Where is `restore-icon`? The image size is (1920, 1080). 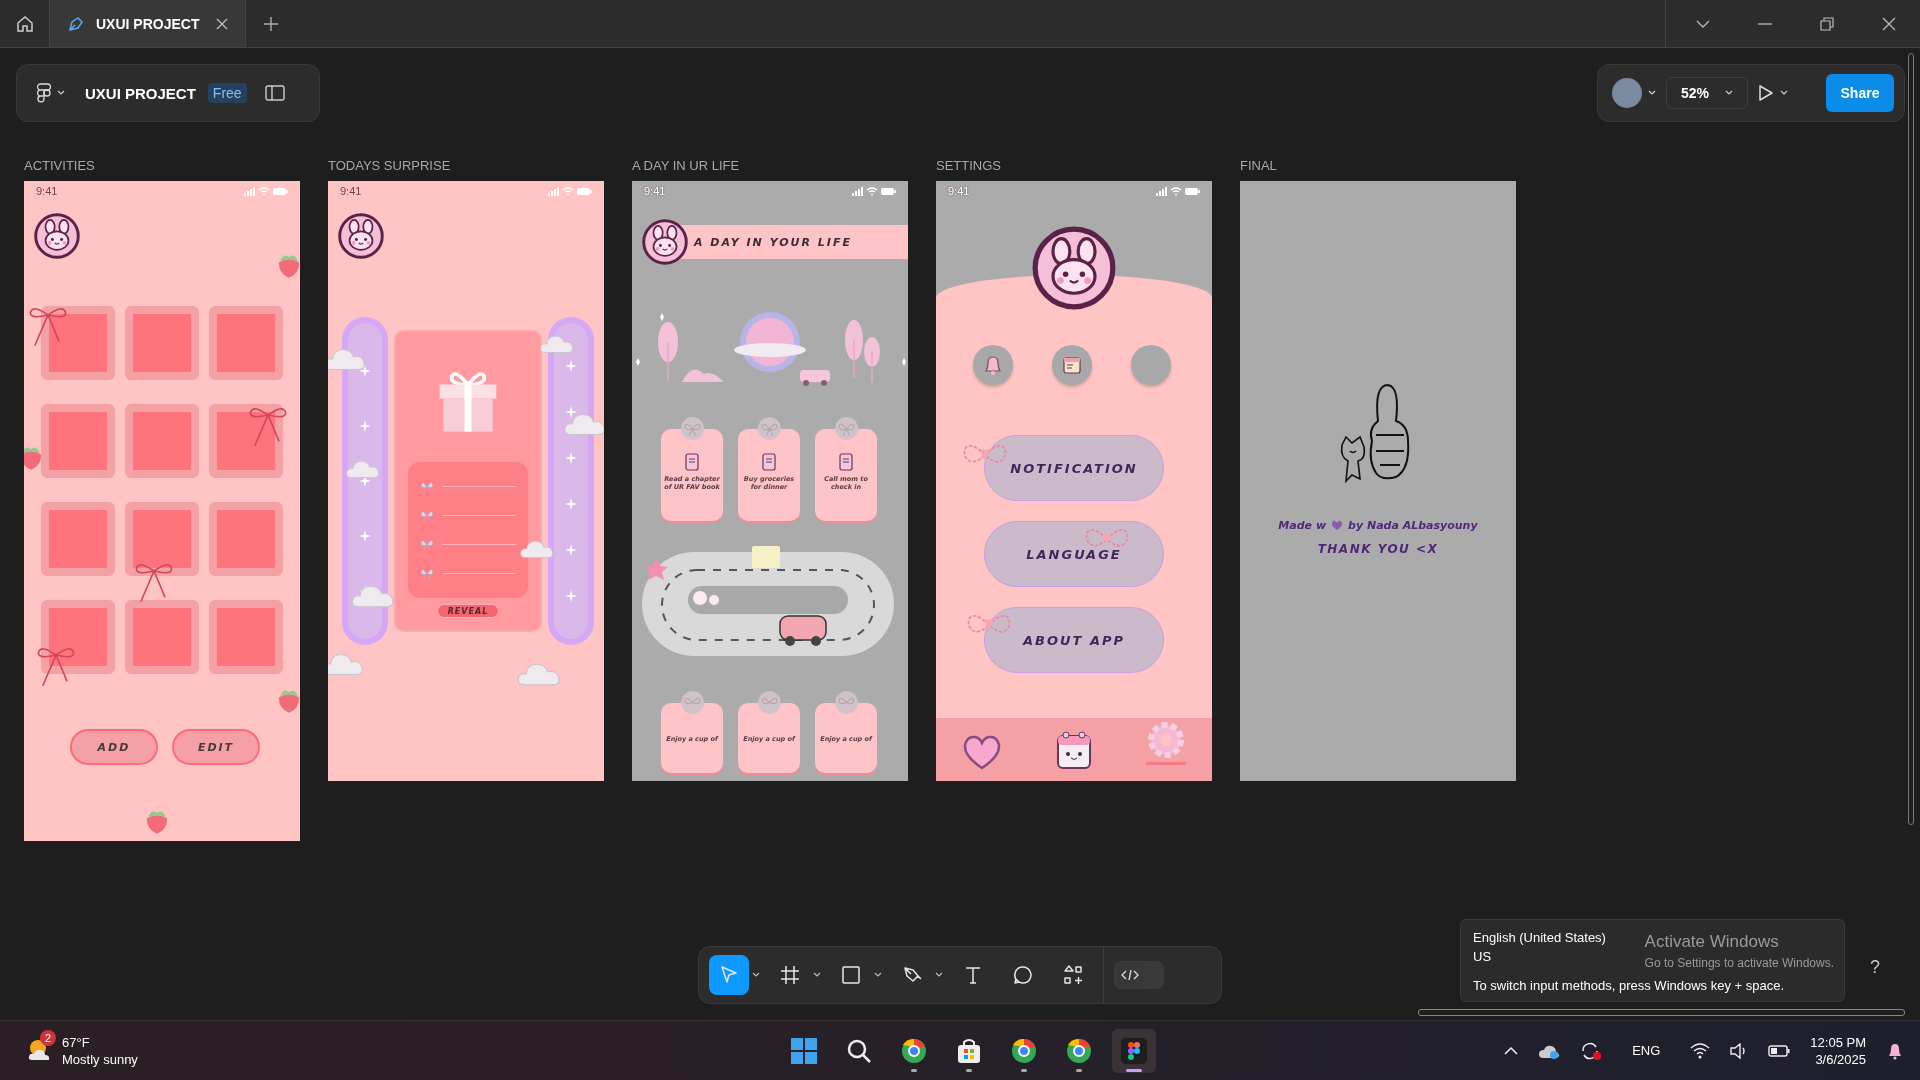
restore-icon is located at coordinates (1827, 23).